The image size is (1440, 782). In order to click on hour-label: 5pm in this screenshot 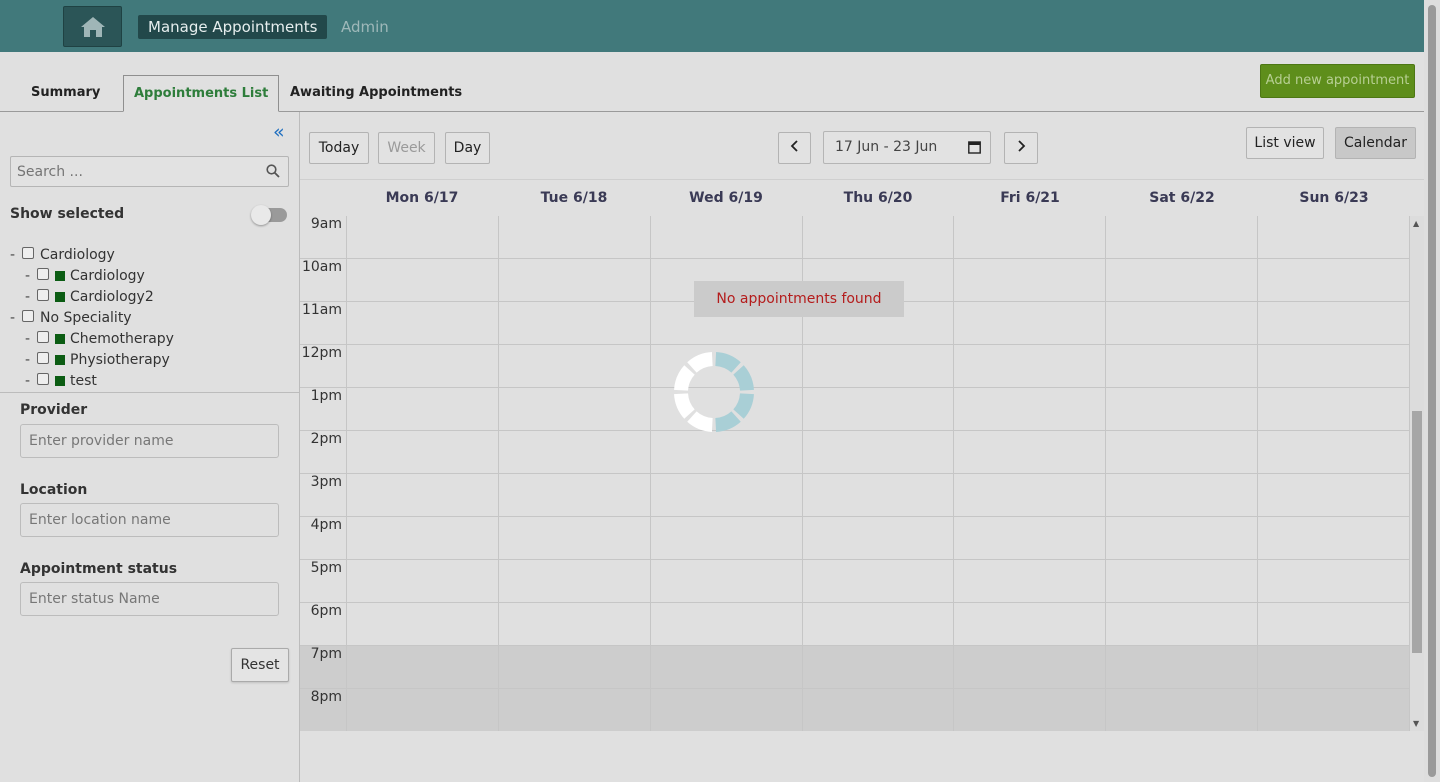, I will do `click(326, 568)`.